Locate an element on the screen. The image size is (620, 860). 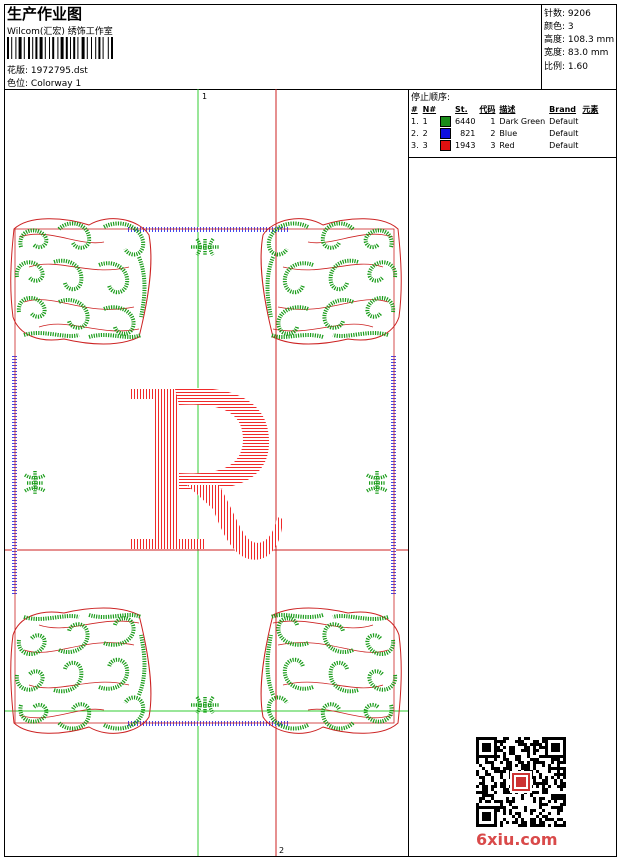
design-width: 宽度: 83.0 mm is located at coordinates (576, 51).